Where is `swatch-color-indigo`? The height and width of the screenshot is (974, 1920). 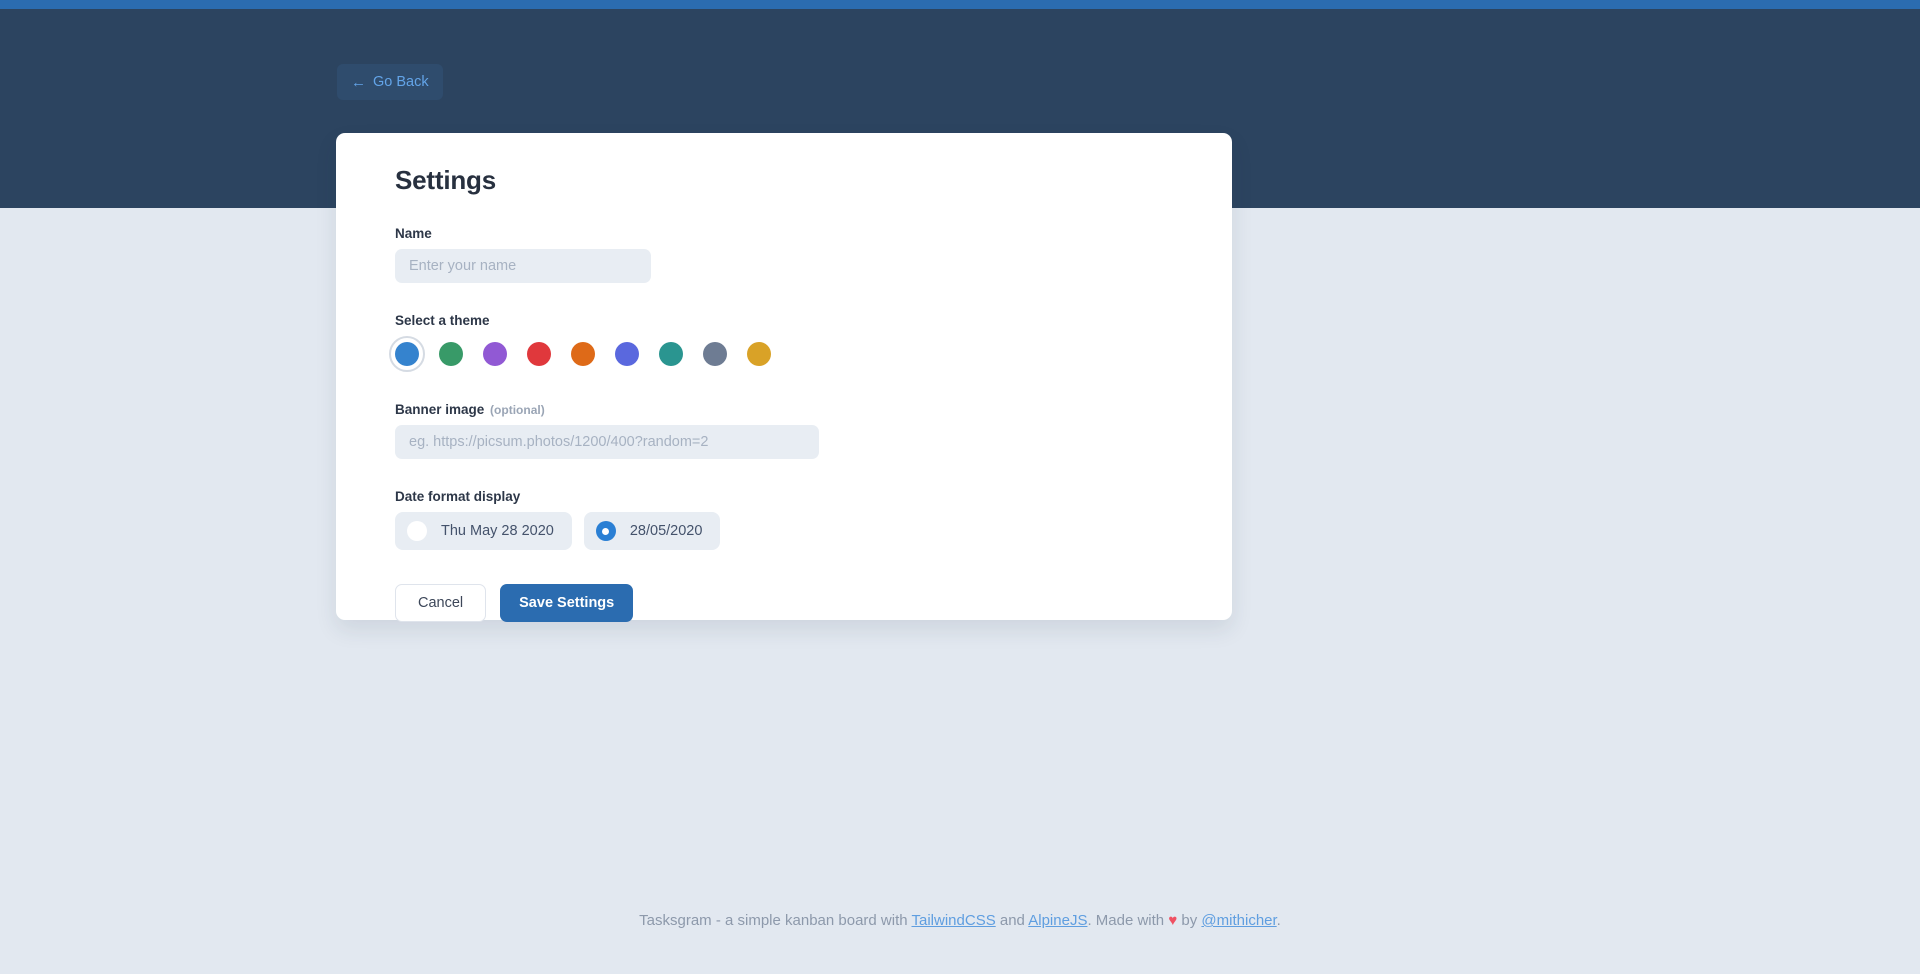
swatch-color-indigo is located at coordinates (627, 354).